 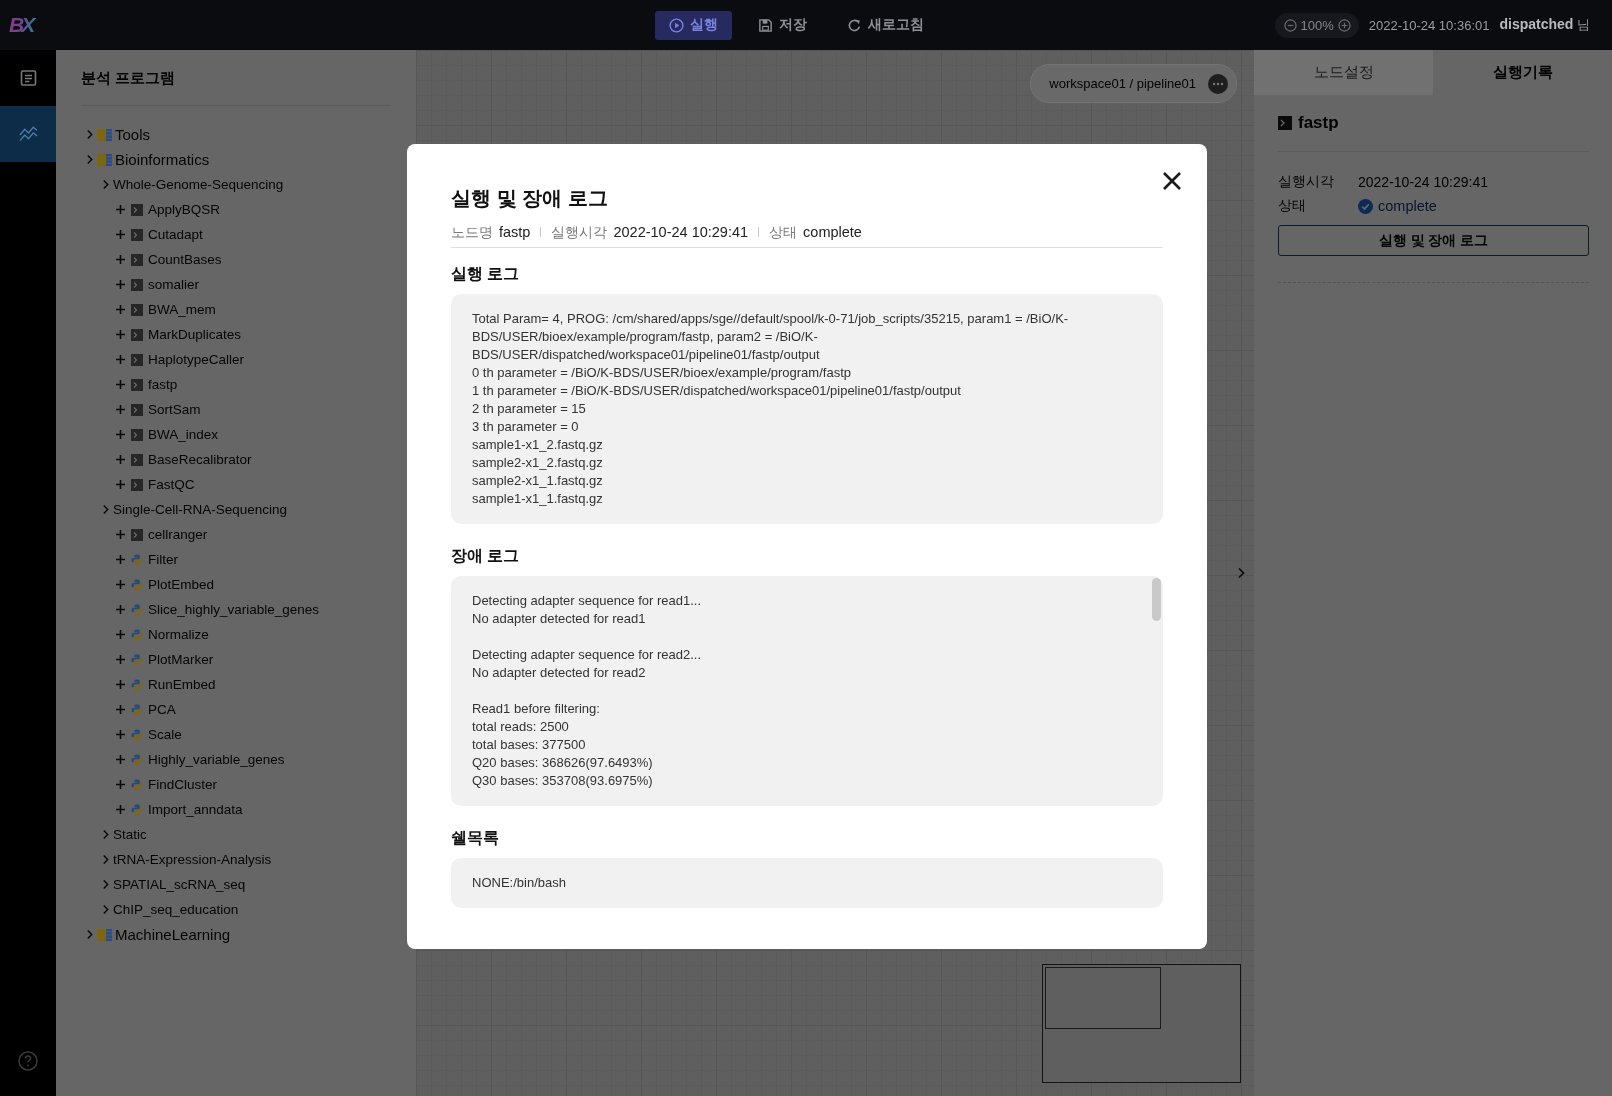 I want to click on meta-label: 노드명, so click(x=472, y=232).